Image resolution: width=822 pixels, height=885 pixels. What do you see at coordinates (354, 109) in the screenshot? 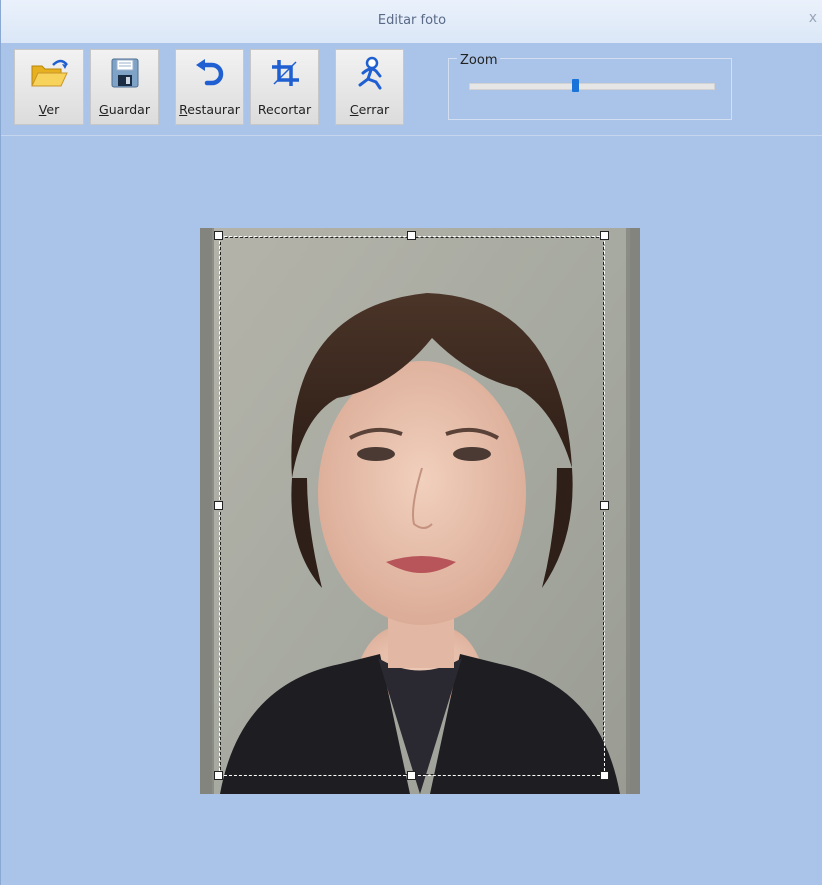
I see `cerrar-accel: C` at bounding box center [354, 109].